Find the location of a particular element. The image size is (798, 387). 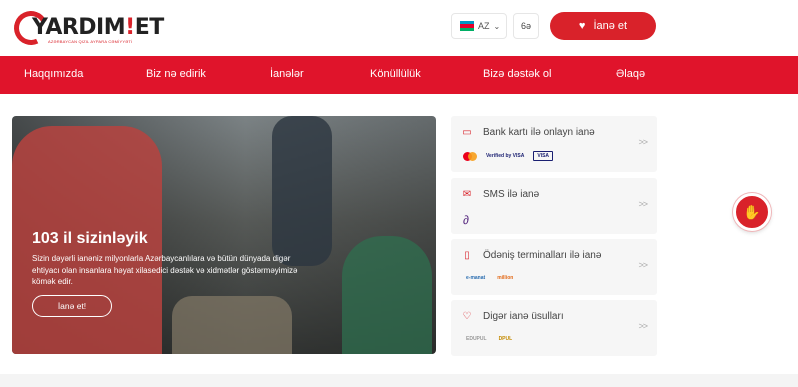

azerbaijan-flag-icon is located at coordinates (467, 26).